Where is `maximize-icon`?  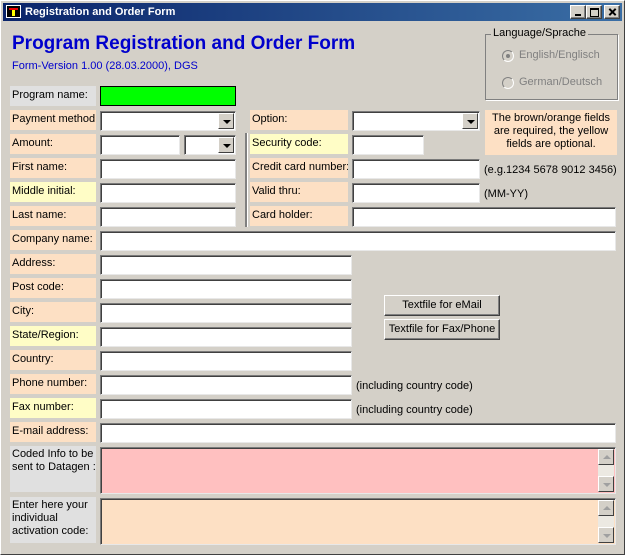 maximize-icon is located at coordinates (594, 12).